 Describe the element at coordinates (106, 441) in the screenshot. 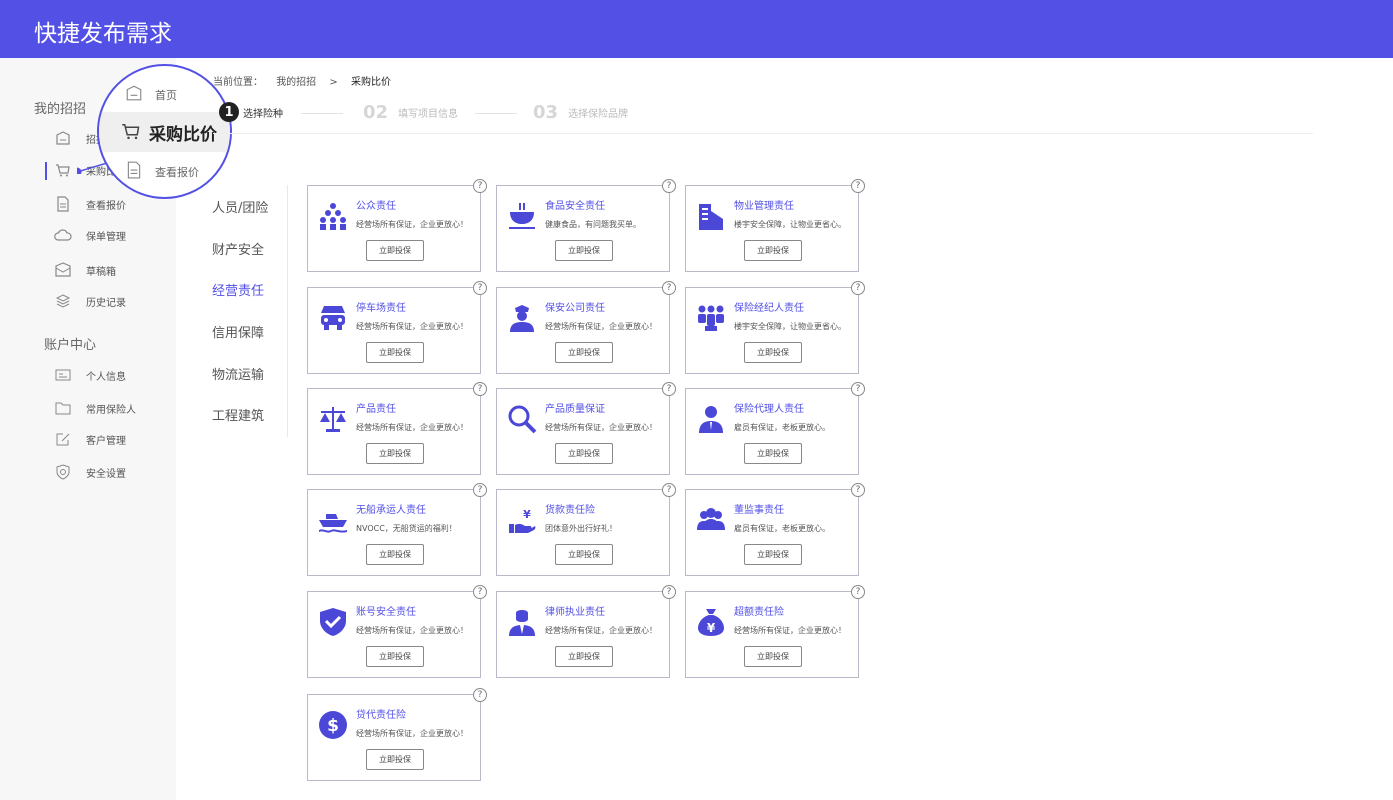

I see `sidebar-item-label: 客户管理` at that location.